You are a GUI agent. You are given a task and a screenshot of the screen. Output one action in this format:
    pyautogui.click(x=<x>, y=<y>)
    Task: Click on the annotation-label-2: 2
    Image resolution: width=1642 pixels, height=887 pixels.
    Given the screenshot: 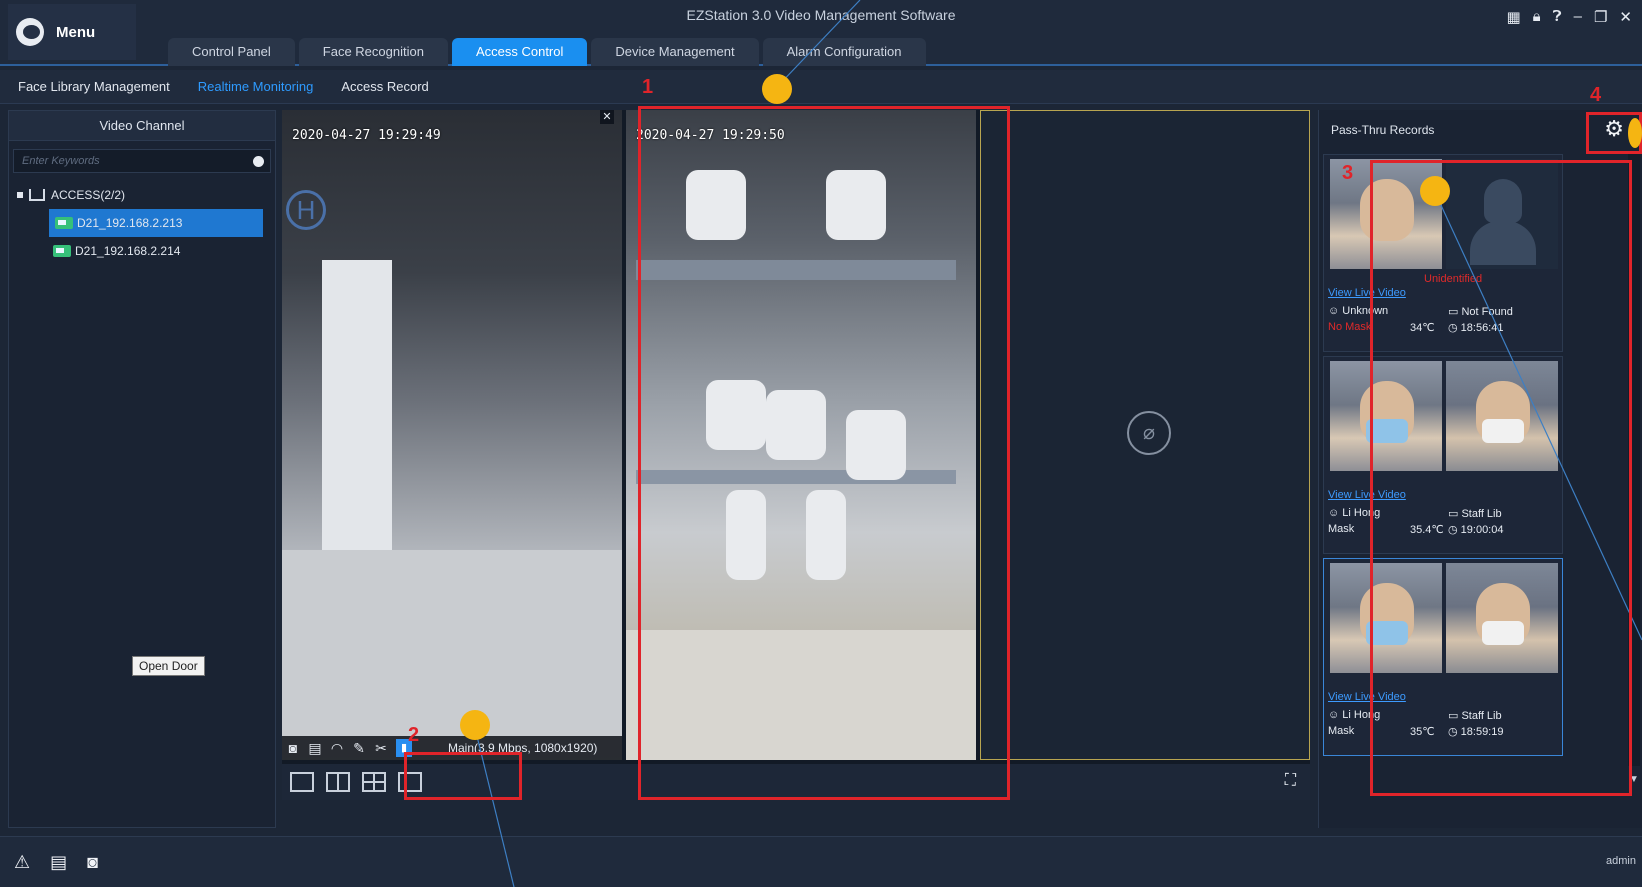 What is the action you would take?
    pyautogui.click(x=414, y=735)
    